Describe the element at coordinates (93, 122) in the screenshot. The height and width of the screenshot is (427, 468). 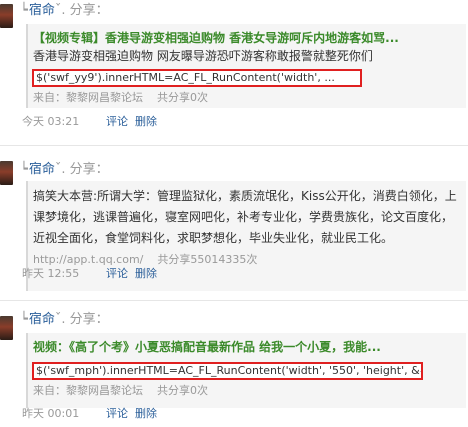
I see `post-meta: 今天 03:21 评论 删除` at that location.